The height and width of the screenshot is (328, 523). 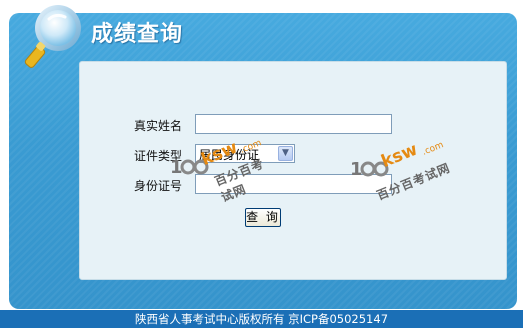 What do you see at coordinates (293, 184) in the screenshot?
I see `id-number-input` at bounding box center [293, 184].